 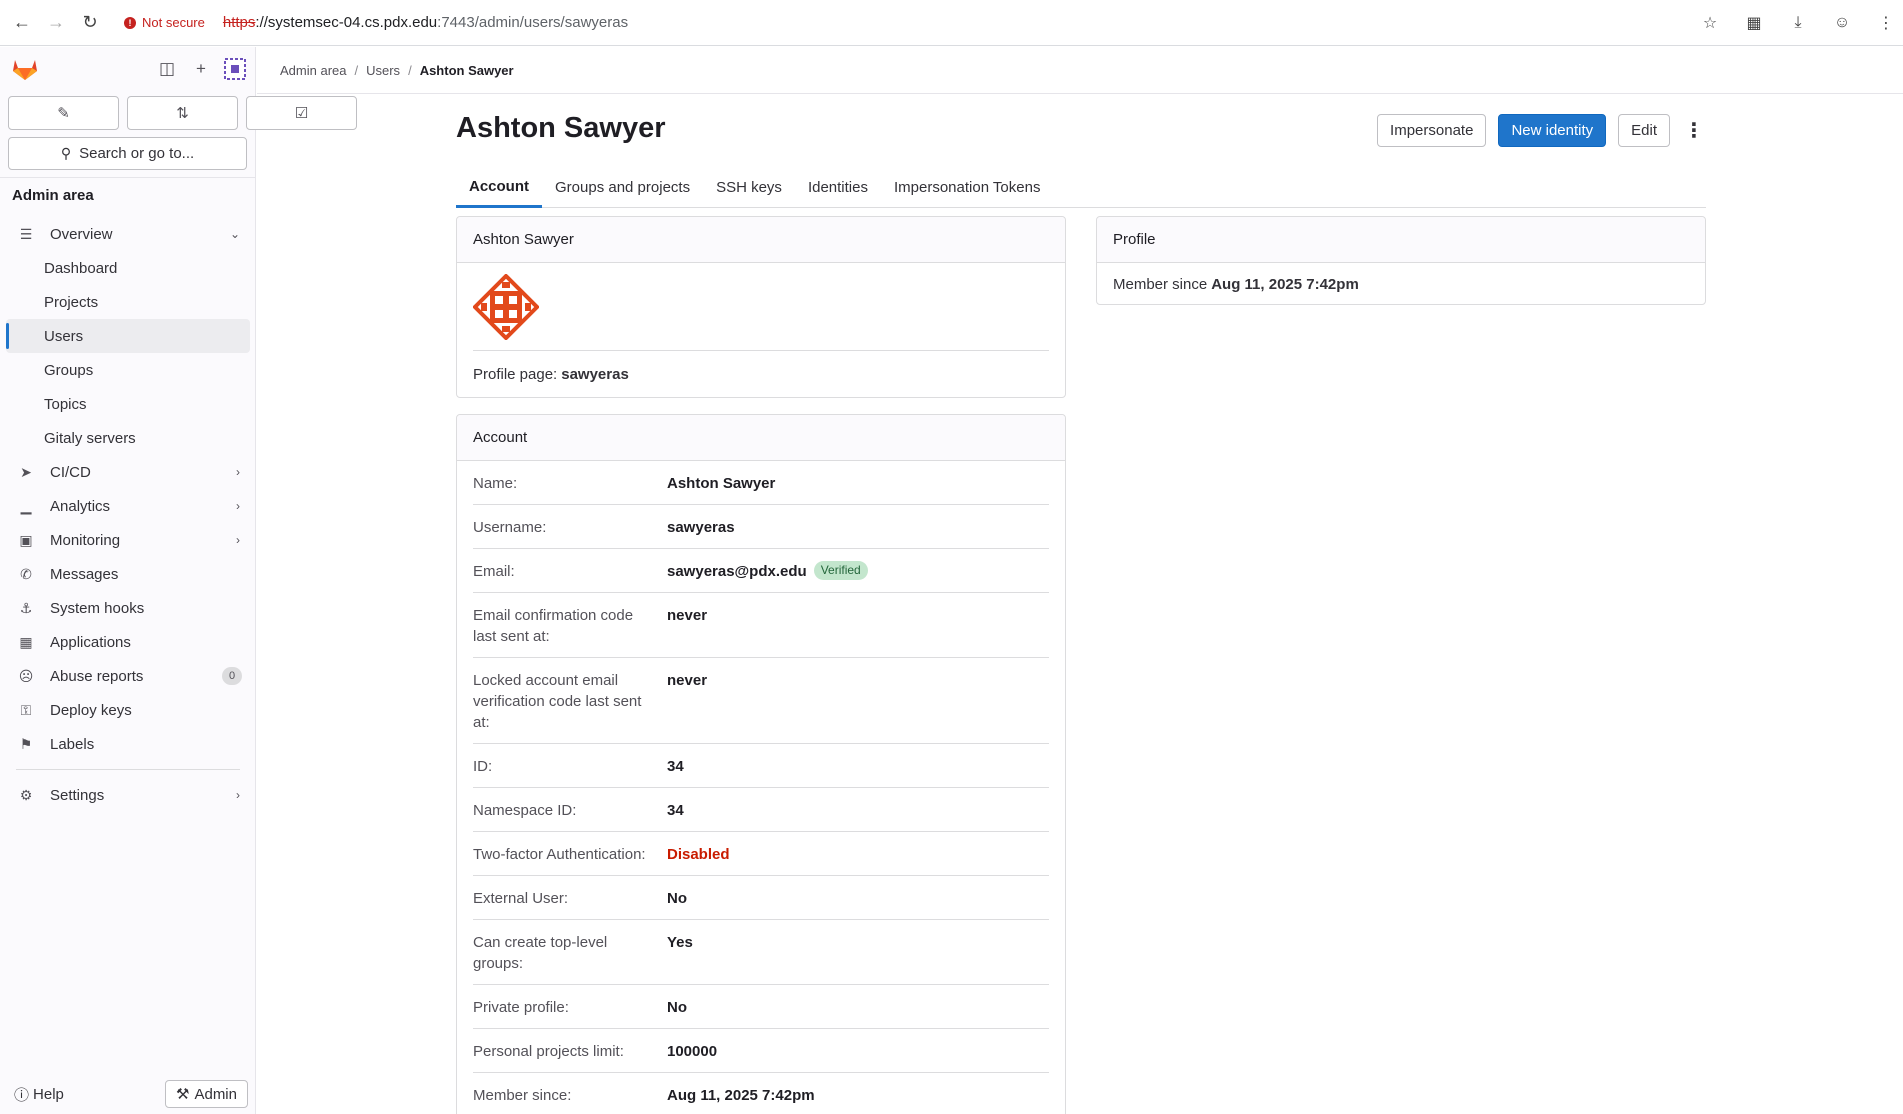 What do you see at coordinates (235, 69) in the screenshot?
I see `user-avatar` at bounding box center [235, 69].